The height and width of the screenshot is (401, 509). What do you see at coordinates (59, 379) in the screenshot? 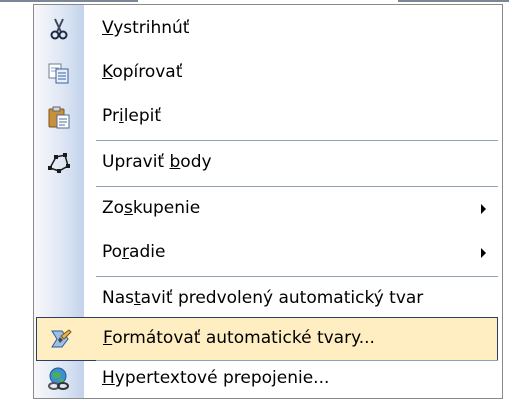
I see `hyperlink-icon` at bounding box center [59, 379].